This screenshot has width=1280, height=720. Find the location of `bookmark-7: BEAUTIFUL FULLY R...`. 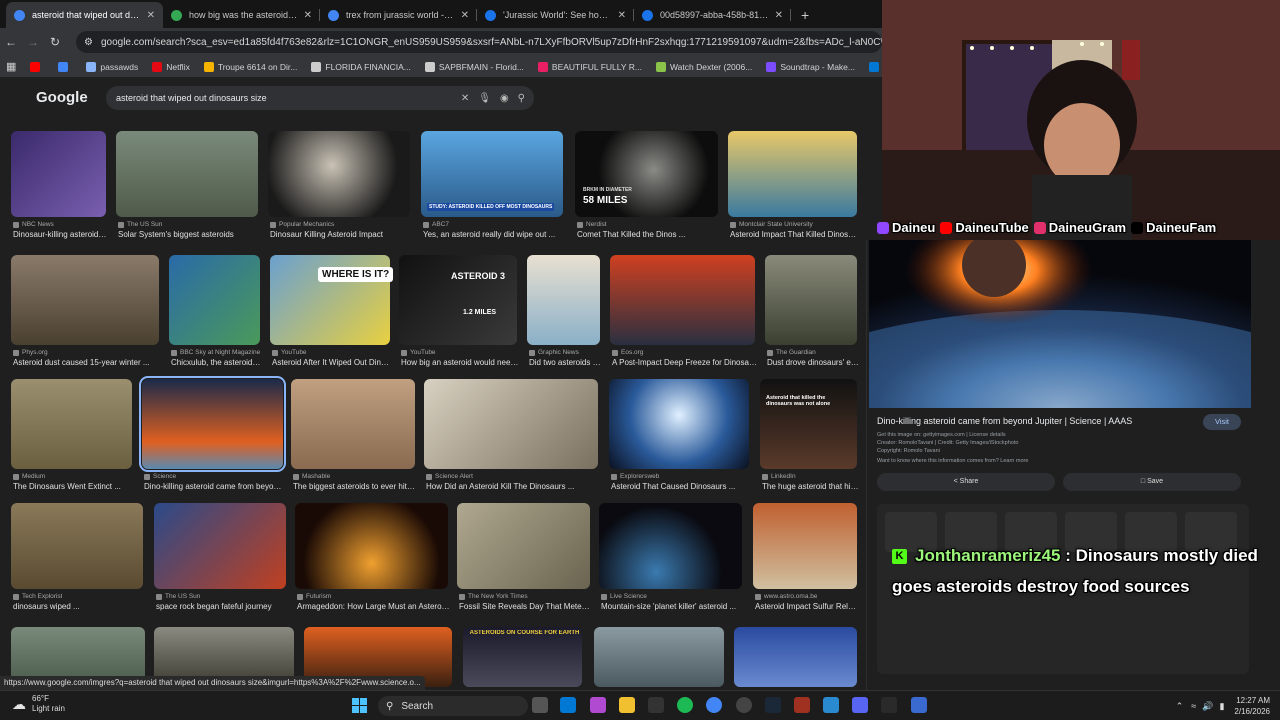

bookmark-7: BEAUTIFUL FULLY R... is located at coordinates (589, 66).